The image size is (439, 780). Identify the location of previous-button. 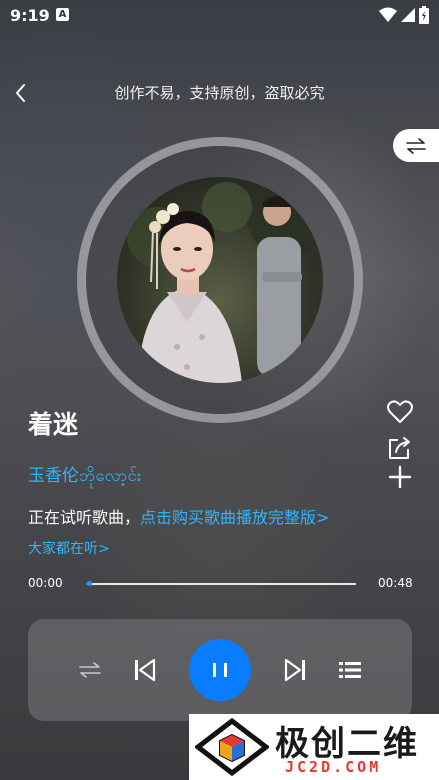
(144, 670).